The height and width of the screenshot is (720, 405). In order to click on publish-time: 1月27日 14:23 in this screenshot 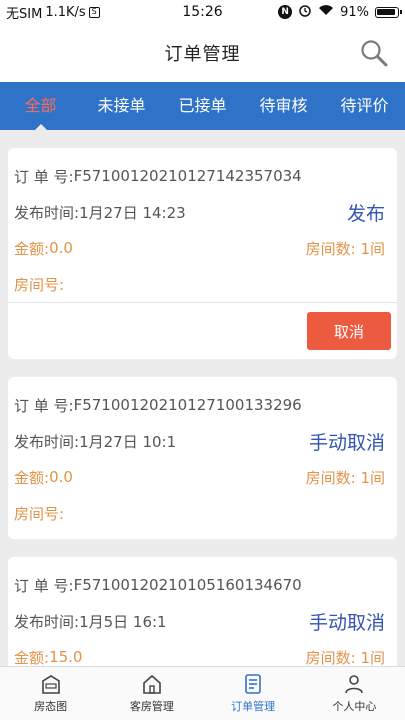, I will do `click(132, 212)`.